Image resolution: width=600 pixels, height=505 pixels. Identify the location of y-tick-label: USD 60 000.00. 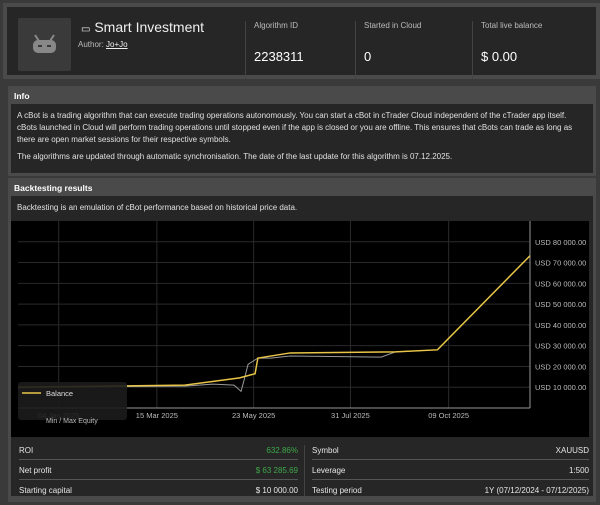
(560, 283).